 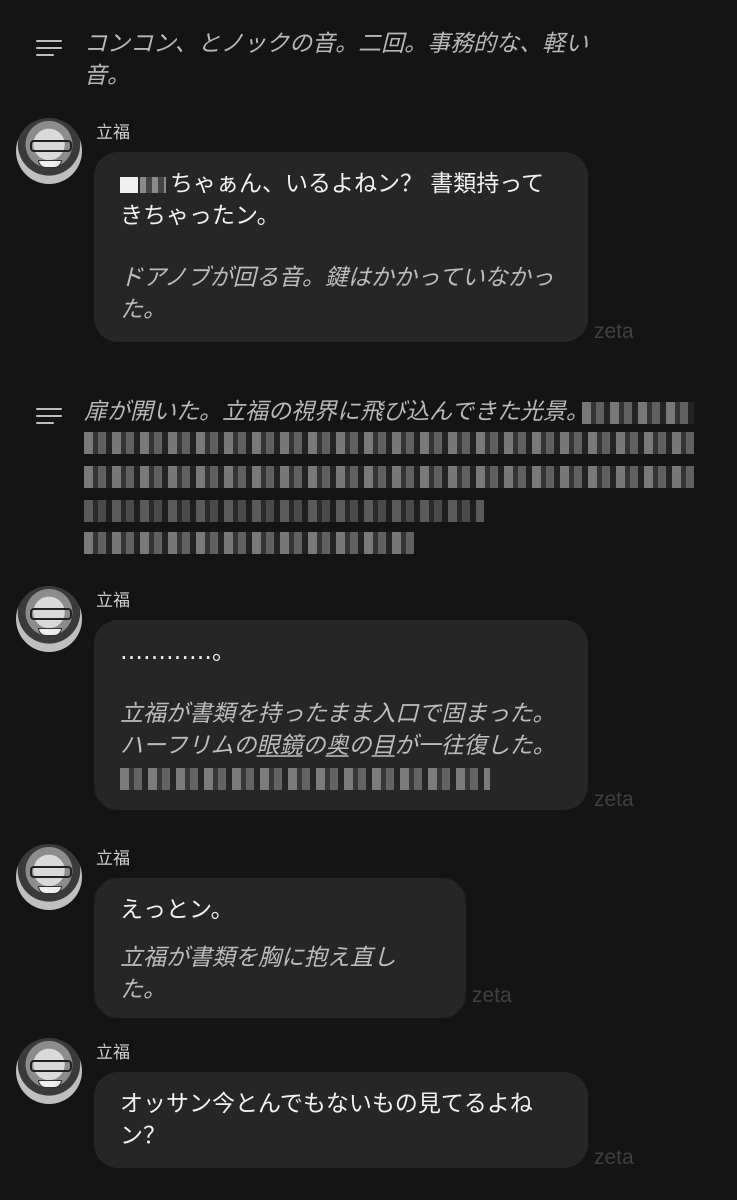 I want to click on message-text: オッサン今とんでもないもの見てるよねン？, so click(x=326, y=1120).